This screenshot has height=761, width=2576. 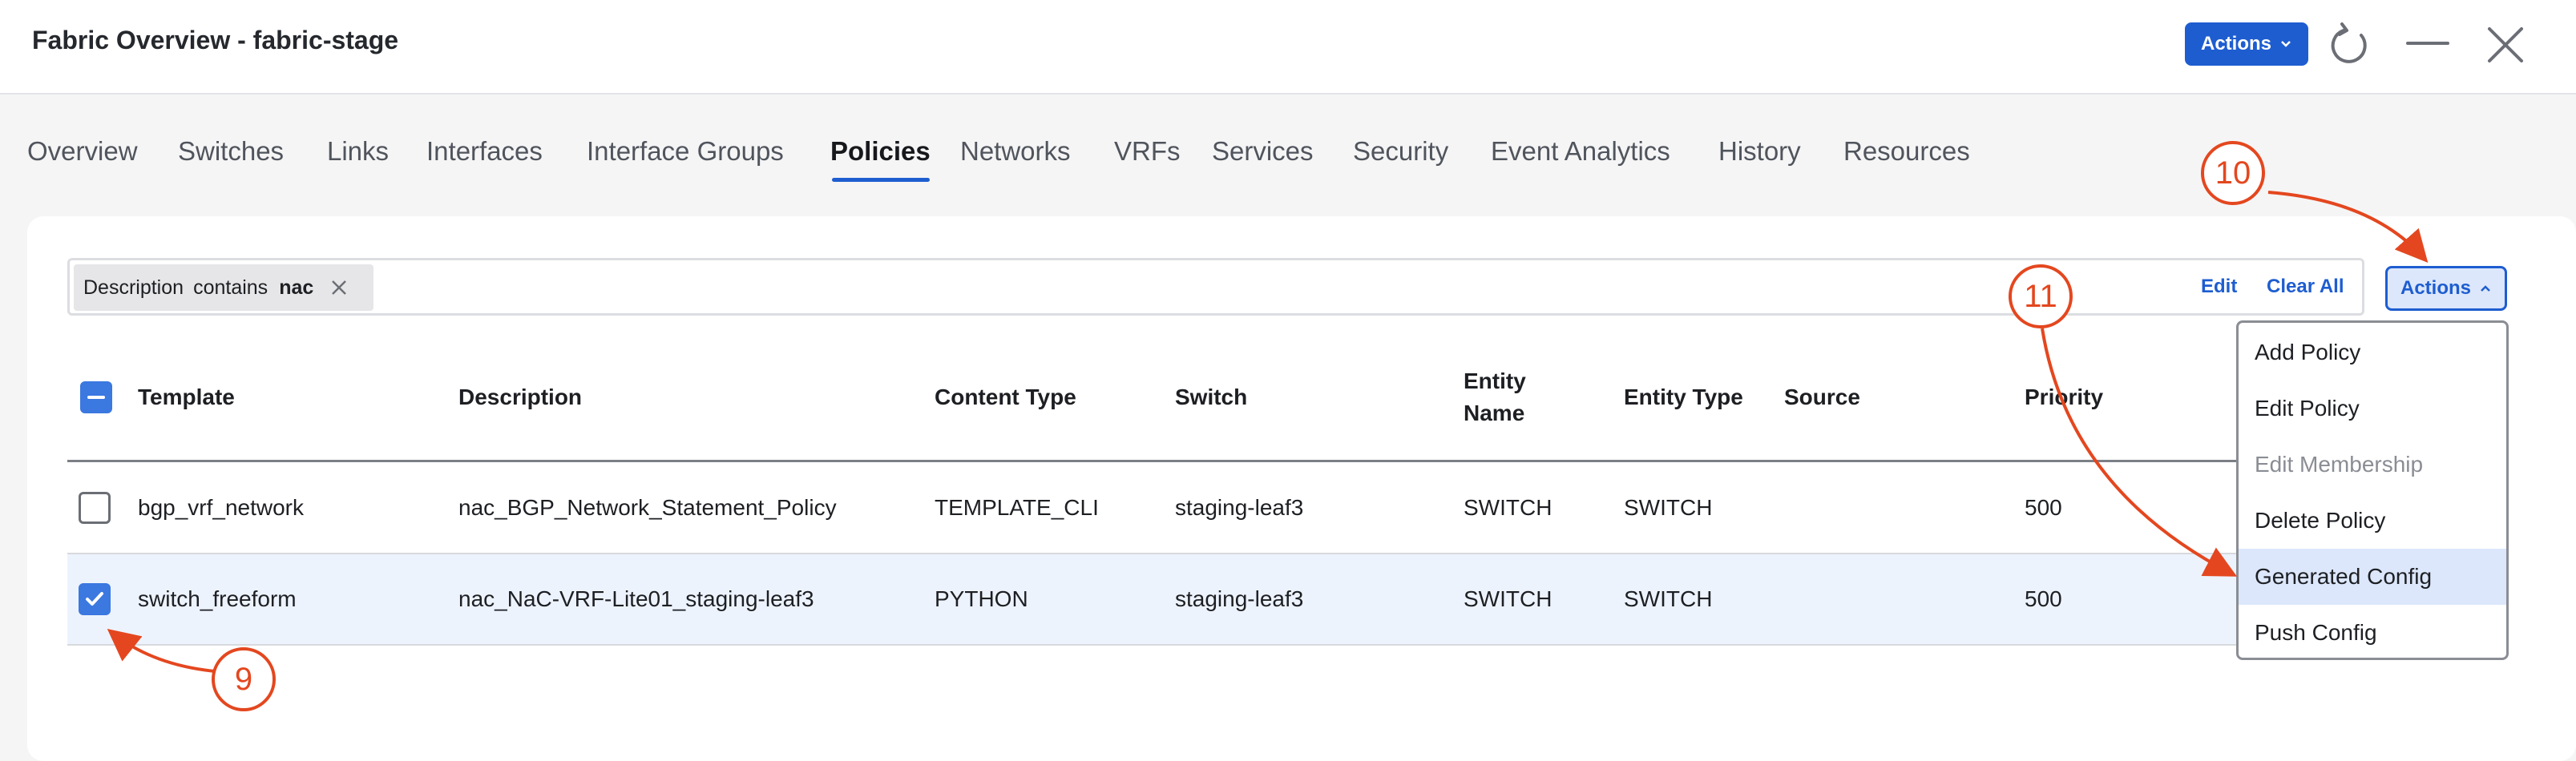 I want to click on row-divider, so click(x=1157, y=645).